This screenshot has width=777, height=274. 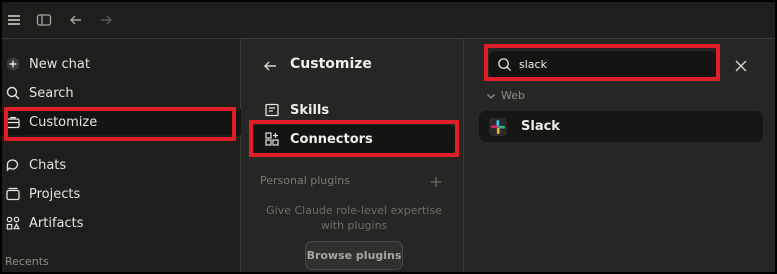 I want to click on sidebar-item-label: New chat, so click(x=59, y=64).